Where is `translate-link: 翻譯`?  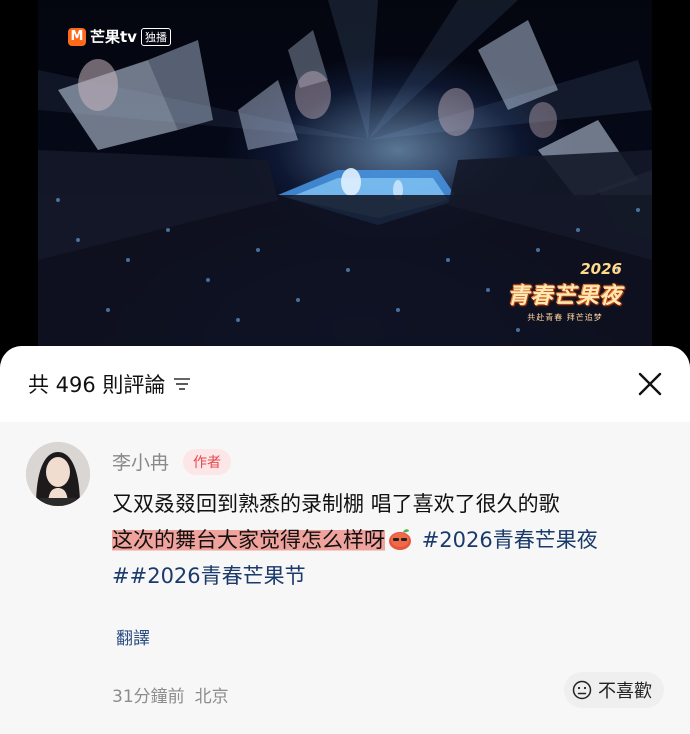
translate-link: 翻譯 is located at coordinates (133, 636).